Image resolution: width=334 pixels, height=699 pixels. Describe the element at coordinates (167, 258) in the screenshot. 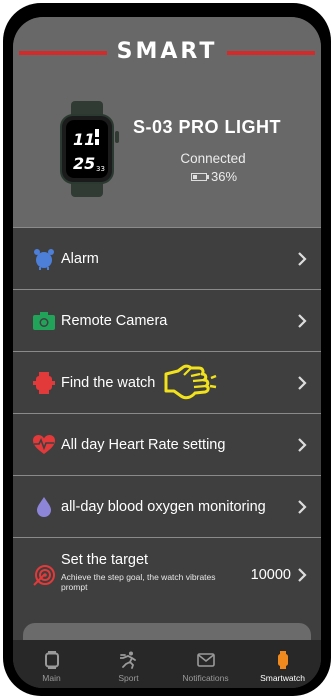

I see `menu-item-alarm: Alarm` at that location.